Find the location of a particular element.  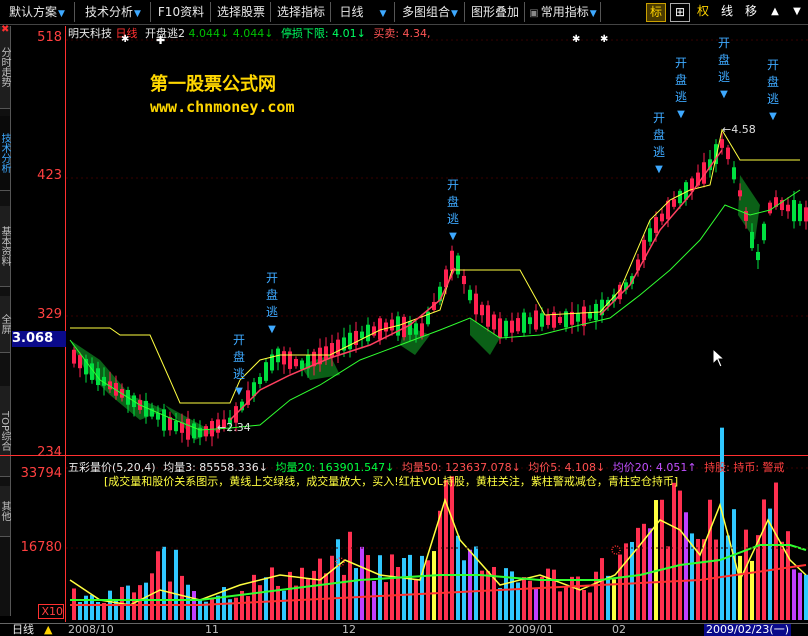

period-tab: 日线 is located at coordinates (23, 630).